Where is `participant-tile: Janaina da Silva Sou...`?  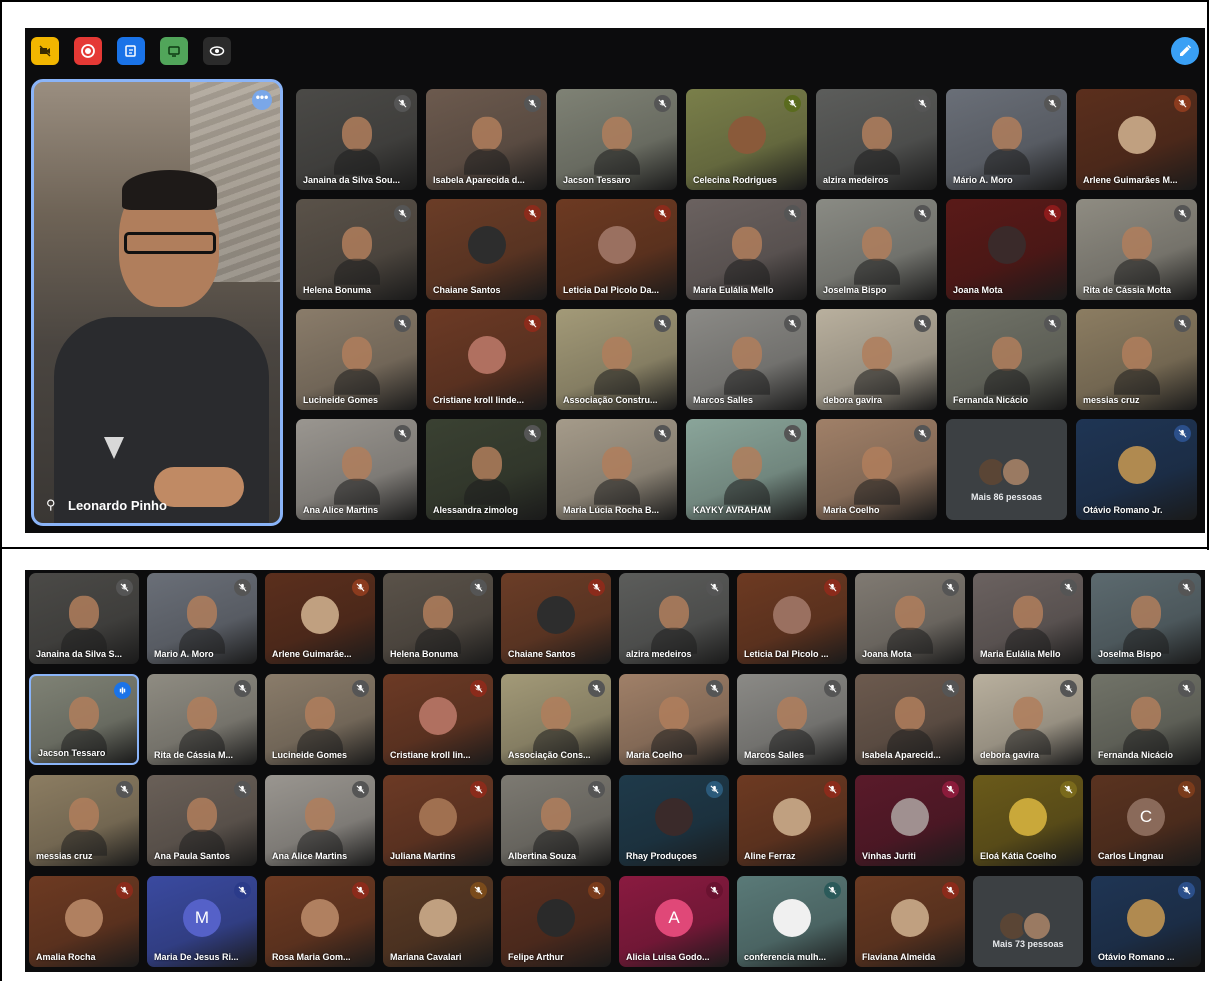 participant-tile: Janaina da Silva Sou... is located at coordinates (356, 139).